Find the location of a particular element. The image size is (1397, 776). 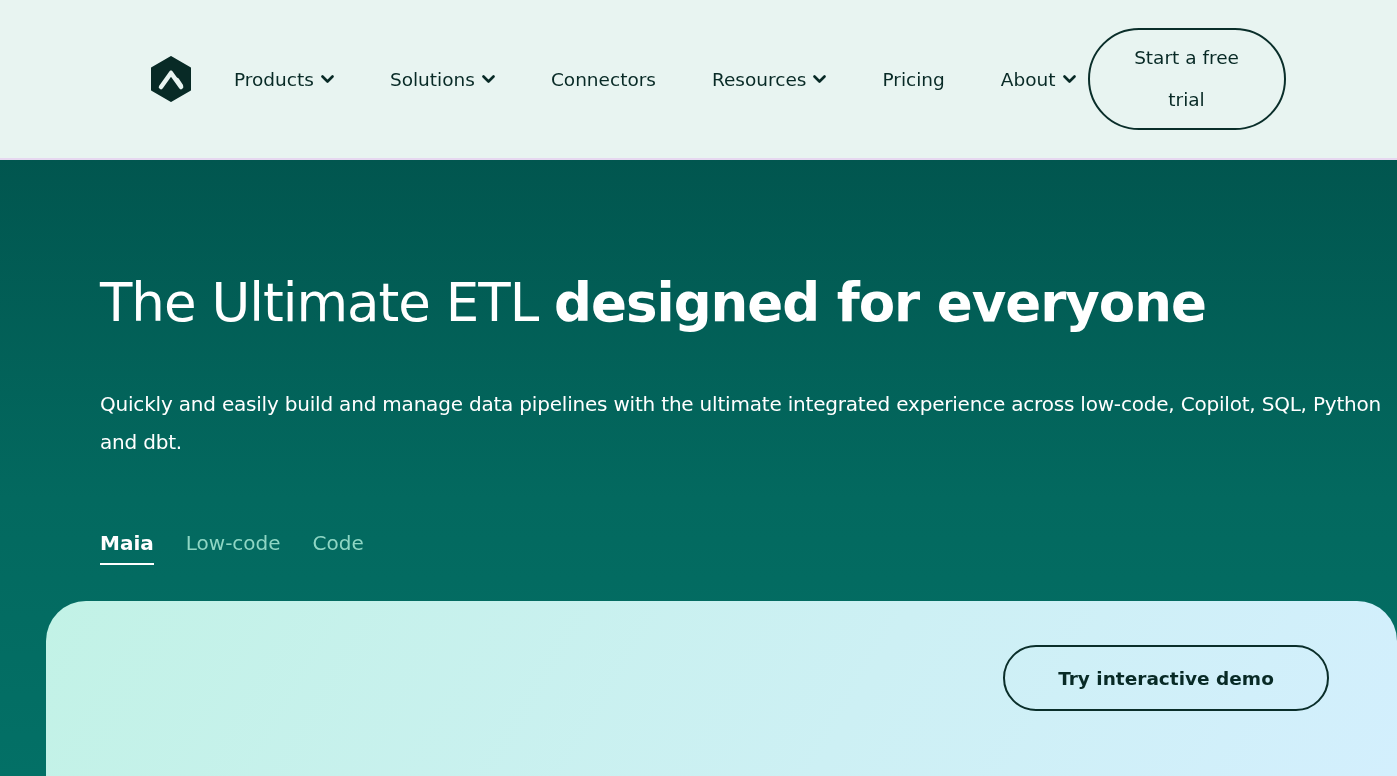

nav-link: Connectors is located at coordinates (603, 79).